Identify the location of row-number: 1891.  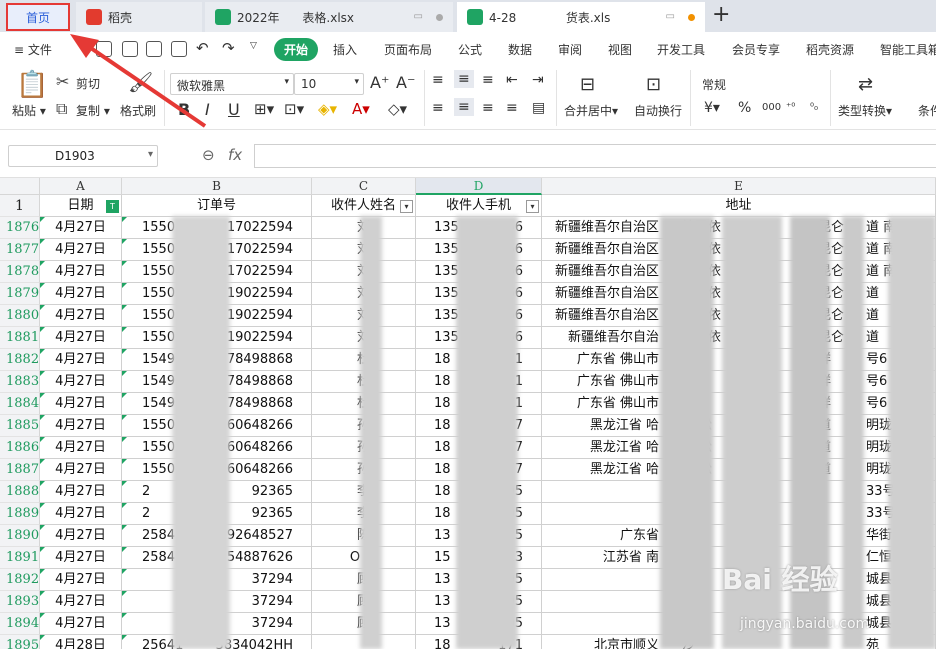
(20, 558).